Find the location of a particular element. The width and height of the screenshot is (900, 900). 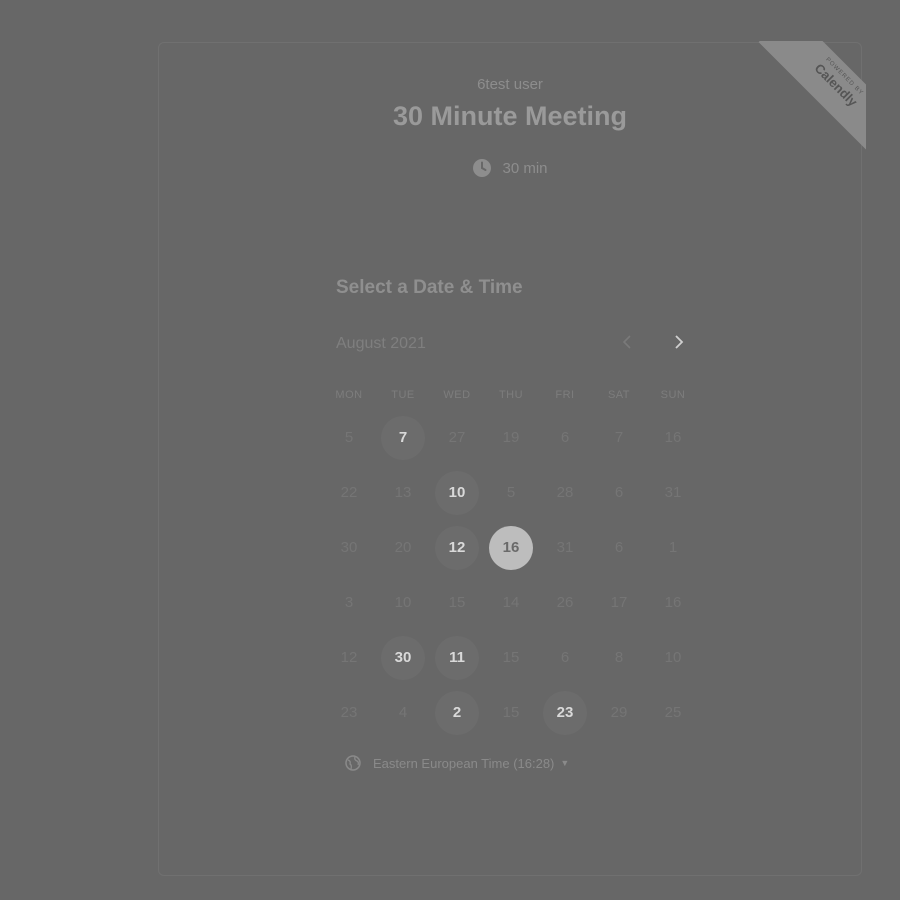

weekday-header: THU is located at coordinates (511, 395).